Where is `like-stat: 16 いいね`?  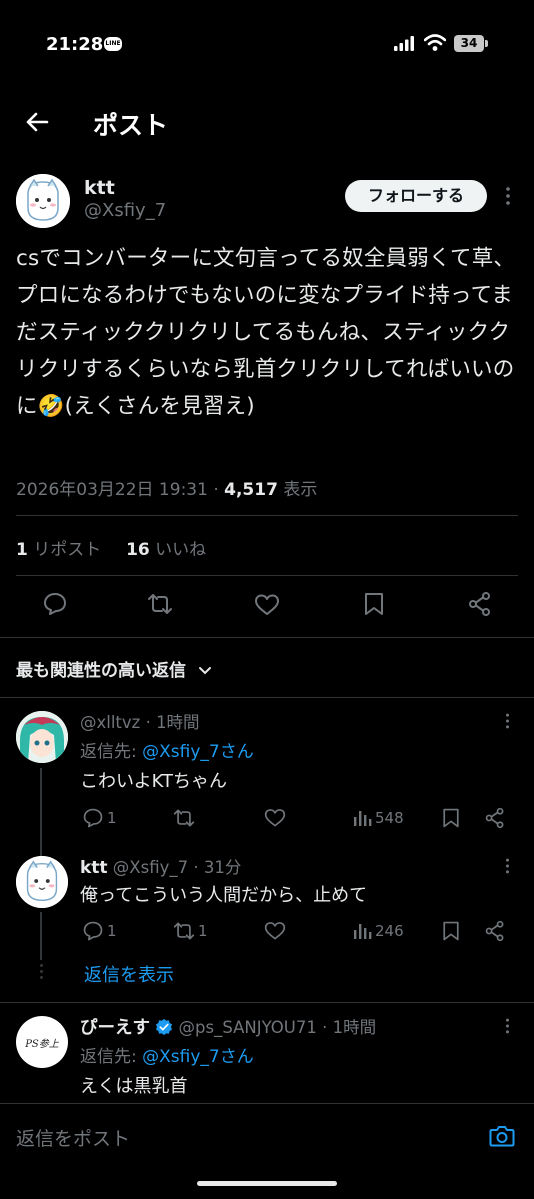 like-stat: 16 いいね is located at coordinates (166, 550).